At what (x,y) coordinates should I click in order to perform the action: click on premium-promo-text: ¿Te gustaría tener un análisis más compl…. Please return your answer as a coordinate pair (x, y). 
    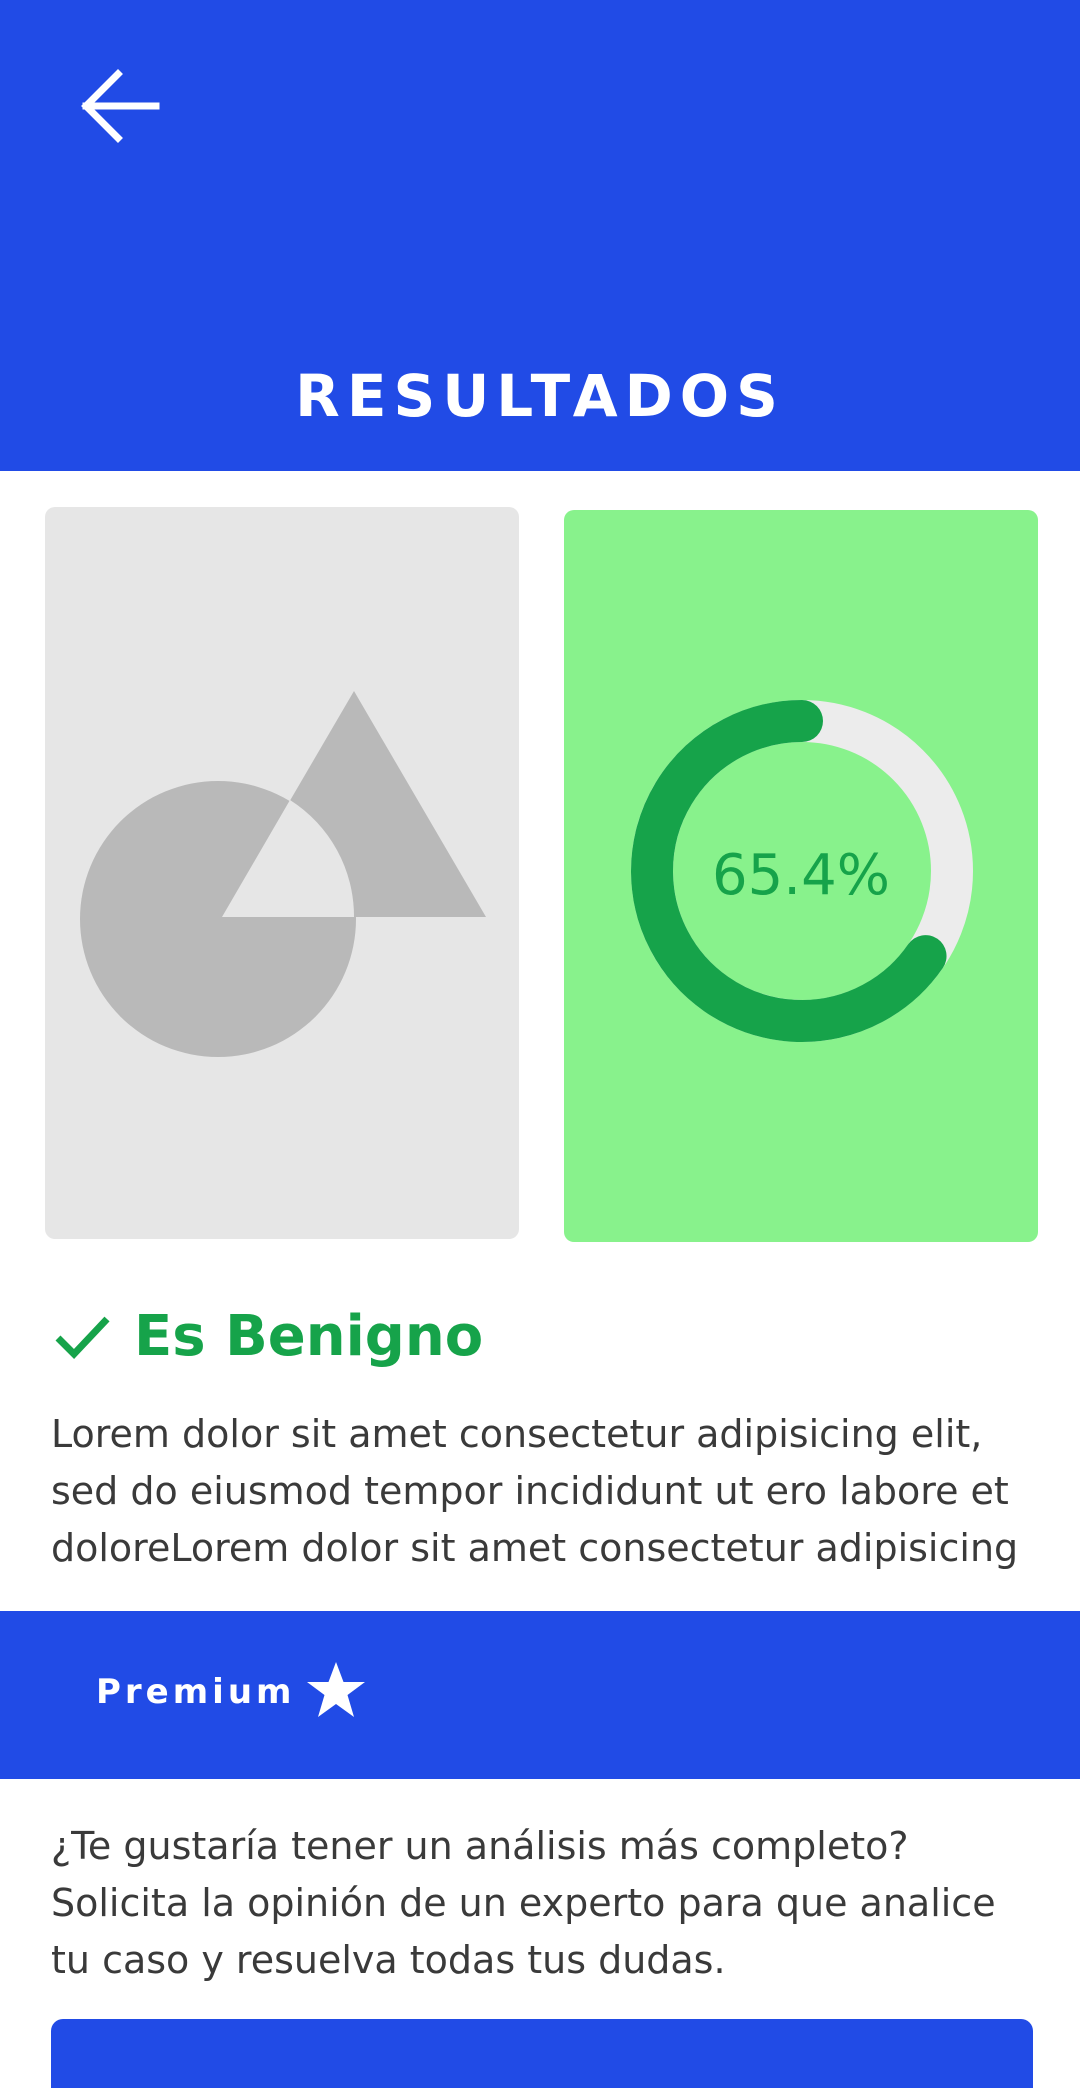
    Looking at the image, I should click on (523, 1903).